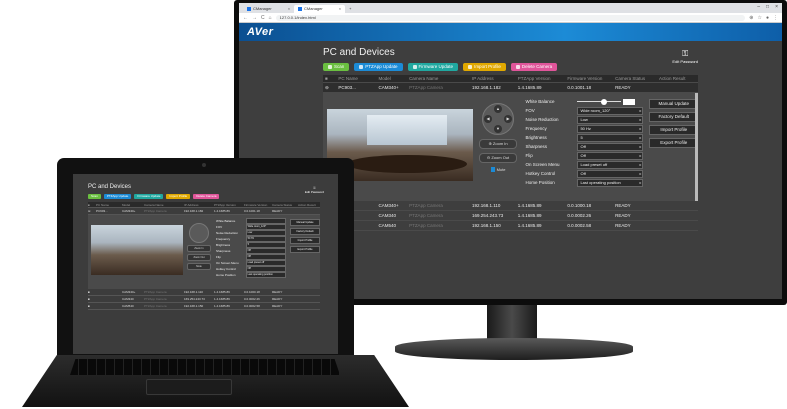  What do you see at coordinates (767, 7) in the screenshot?
I see `maximize-icon: □` at bounding box center [767, 7].